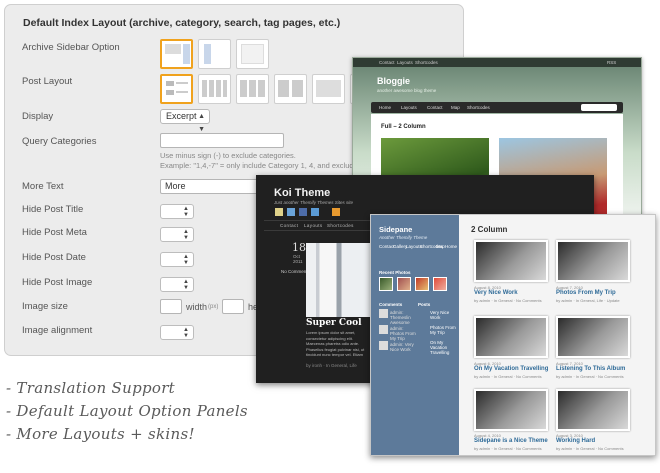  I want to click on post-link: On My Vacation Travelling, so click(443, 347).